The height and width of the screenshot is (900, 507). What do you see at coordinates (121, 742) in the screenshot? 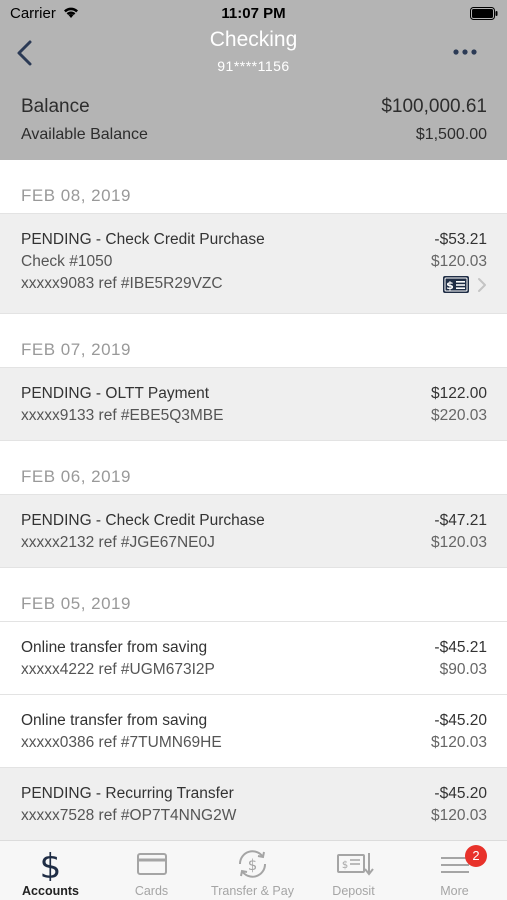
I see `transaction-ref: xxxxx0386 ref #7TUMN69HE` at bounding box center [121, 742].